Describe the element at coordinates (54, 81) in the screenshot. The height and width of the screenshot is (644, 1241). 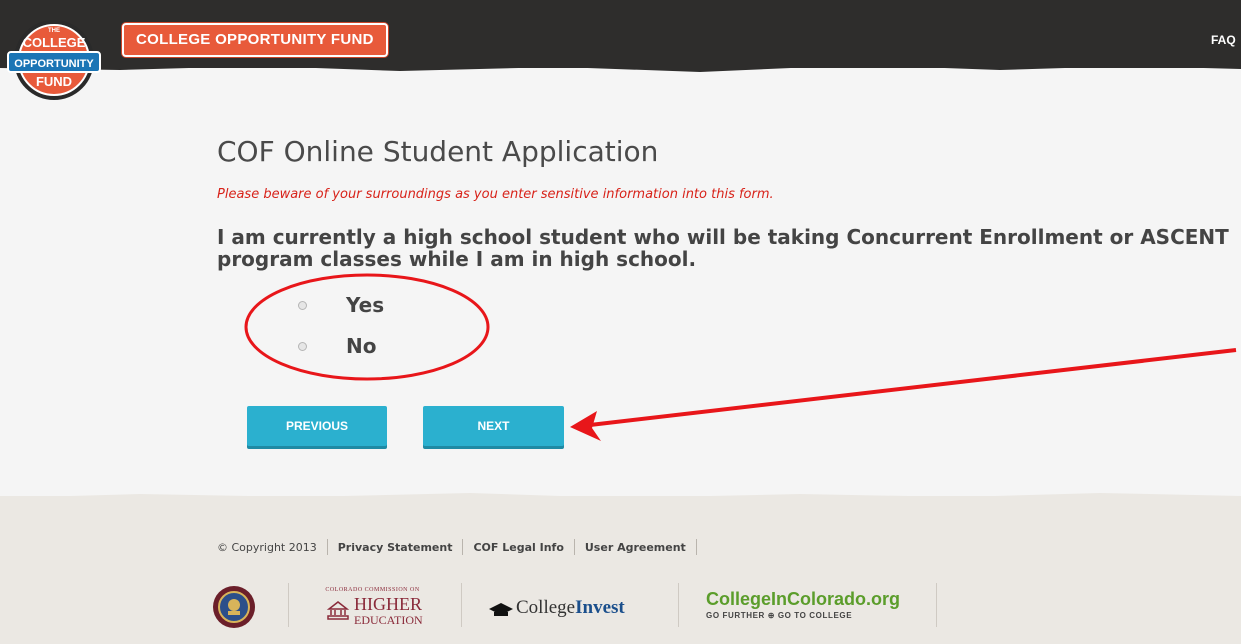
I see `svg-text: FUND` at that location.